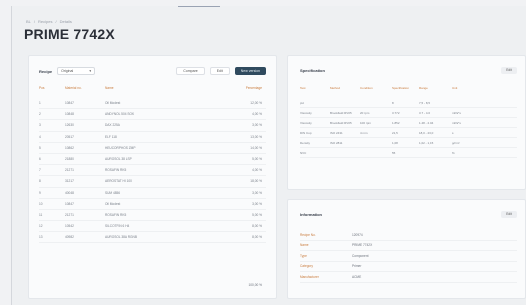 This screenshot has height=305, width=526. Describe the element at coordinates (341, 122) in the screenshot. I see `spec-method: Brookfield RV05` at that location.